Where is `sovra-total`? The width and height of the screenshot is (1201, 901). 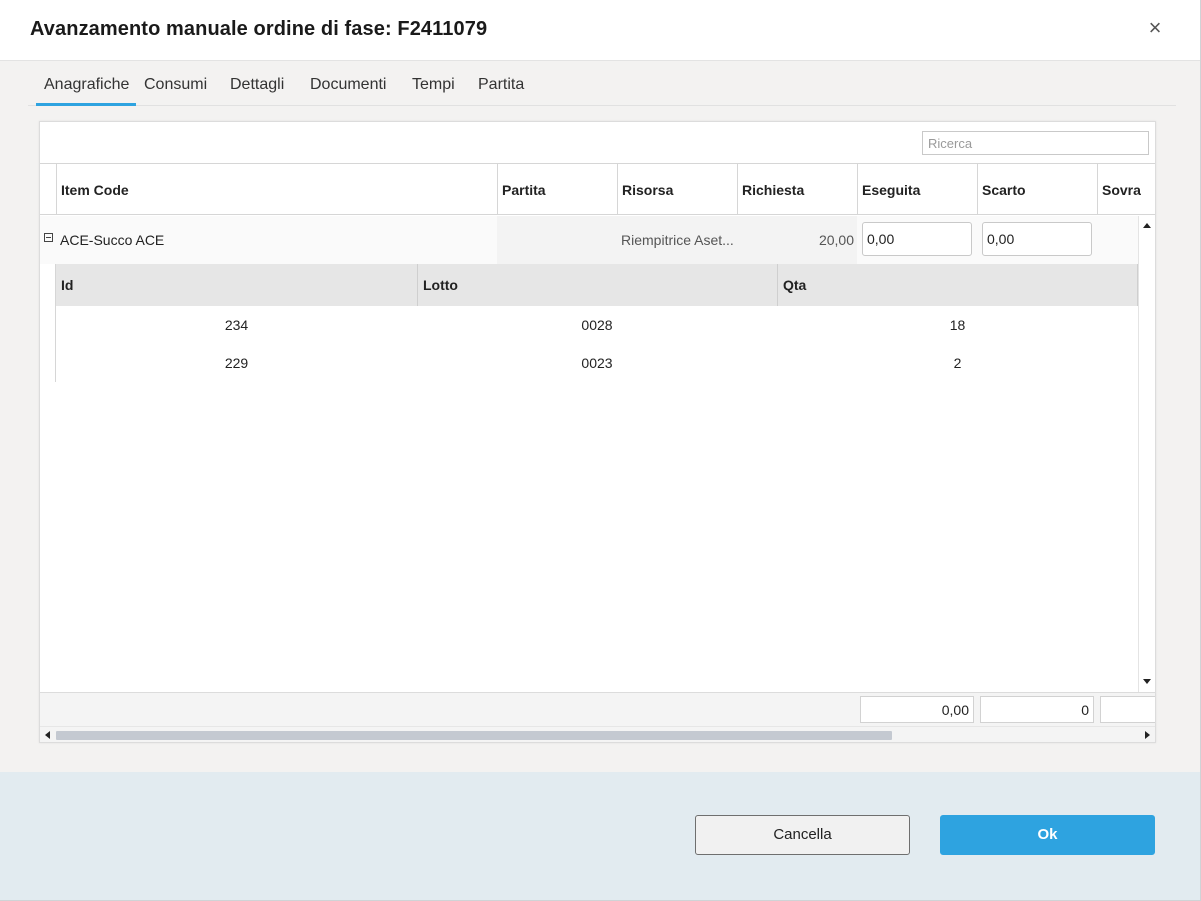 sovra-total is located at coordinates (1127, 709).